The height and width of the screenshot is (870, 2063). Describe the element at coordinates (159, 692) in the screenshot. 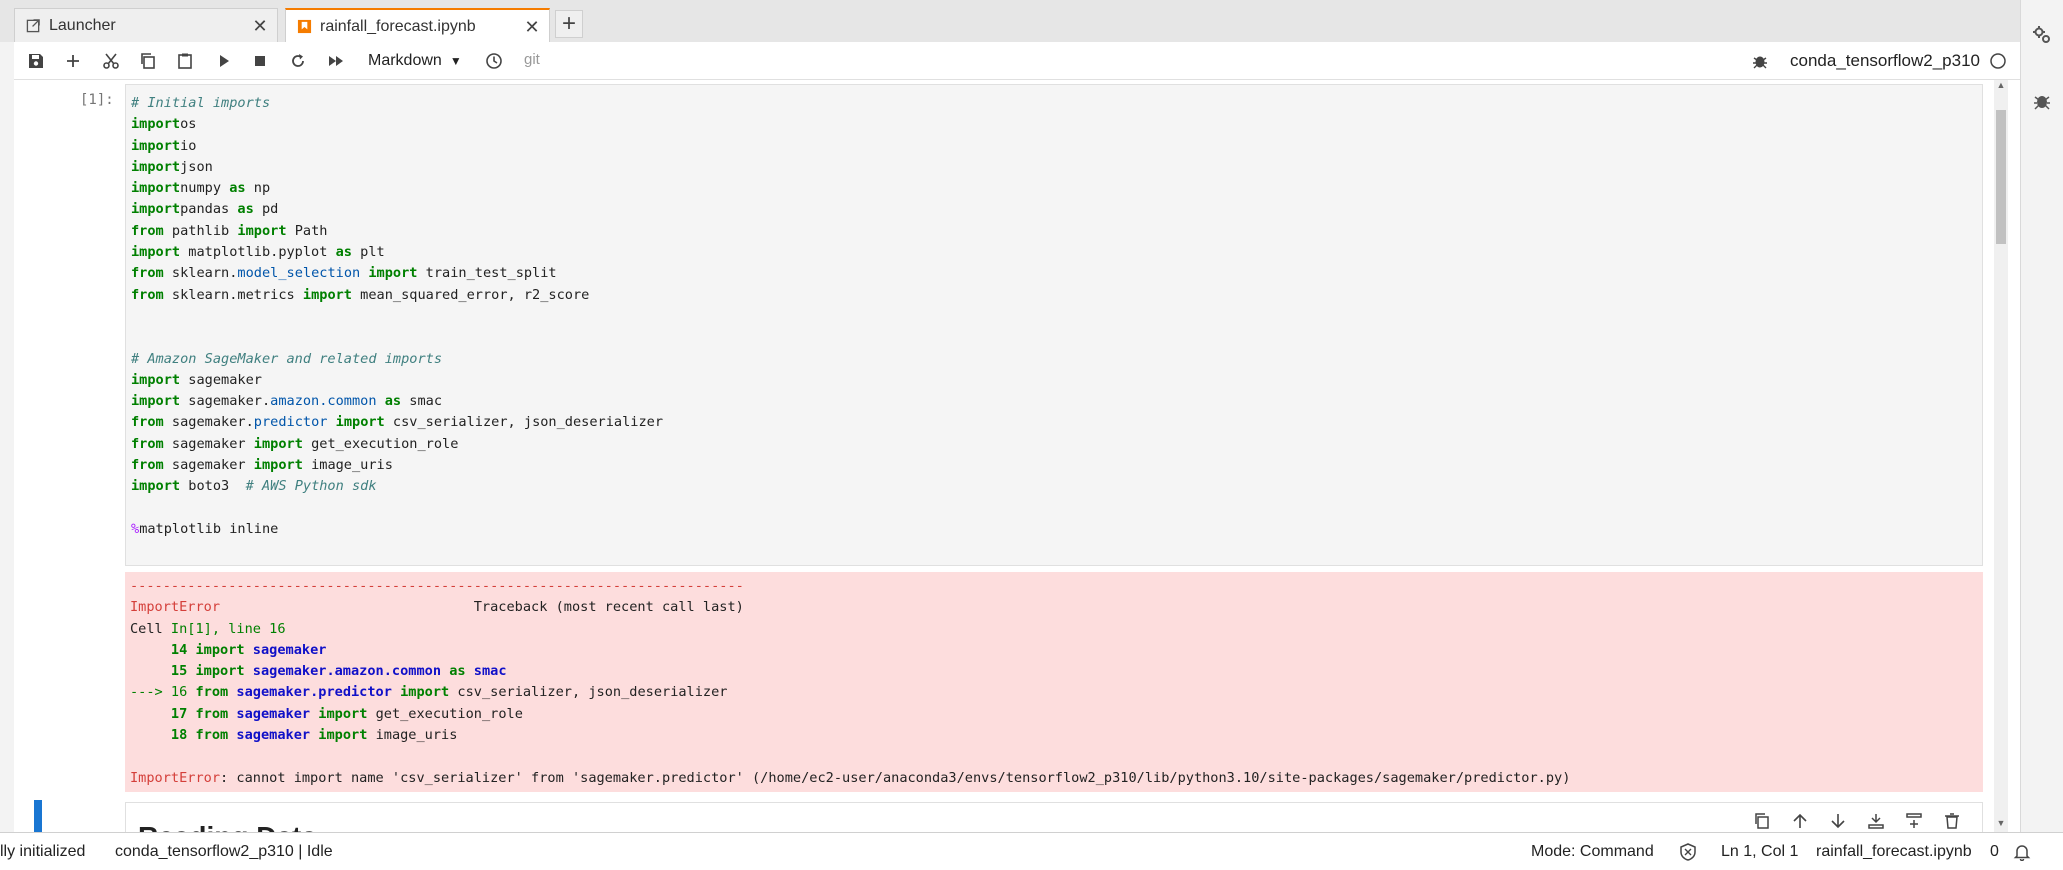

I see `output-line-token: ---> 16` at that location.